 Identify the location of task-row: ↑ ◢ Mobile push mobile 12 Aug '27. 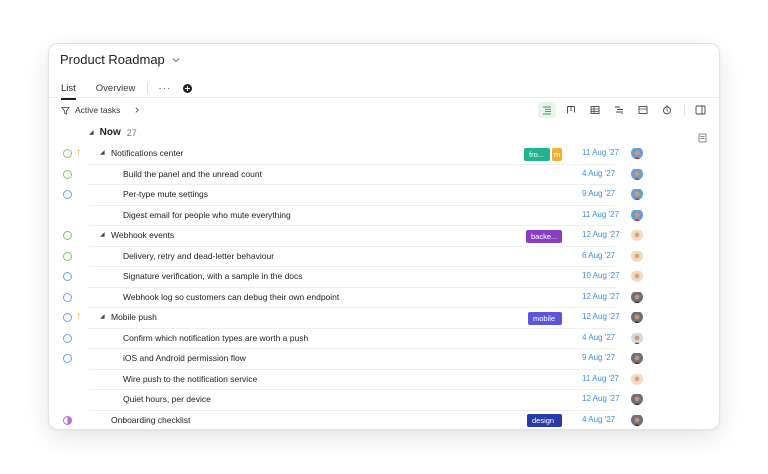
(384, 318).